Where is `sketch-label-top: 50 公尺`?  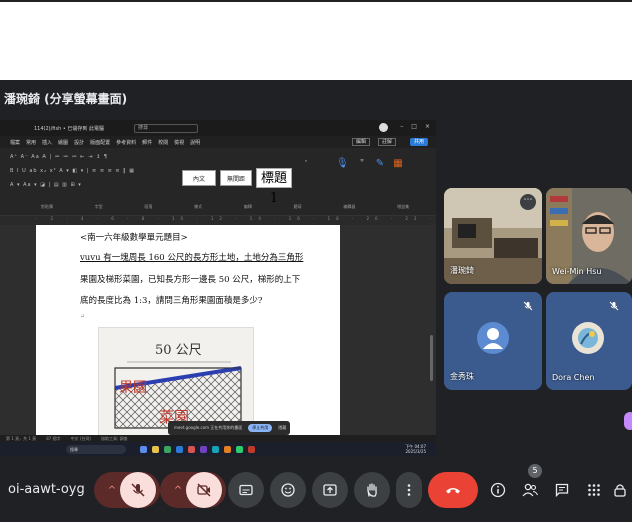 sketch-label-top: 50 公尺 is located at coordinates (178, 350).